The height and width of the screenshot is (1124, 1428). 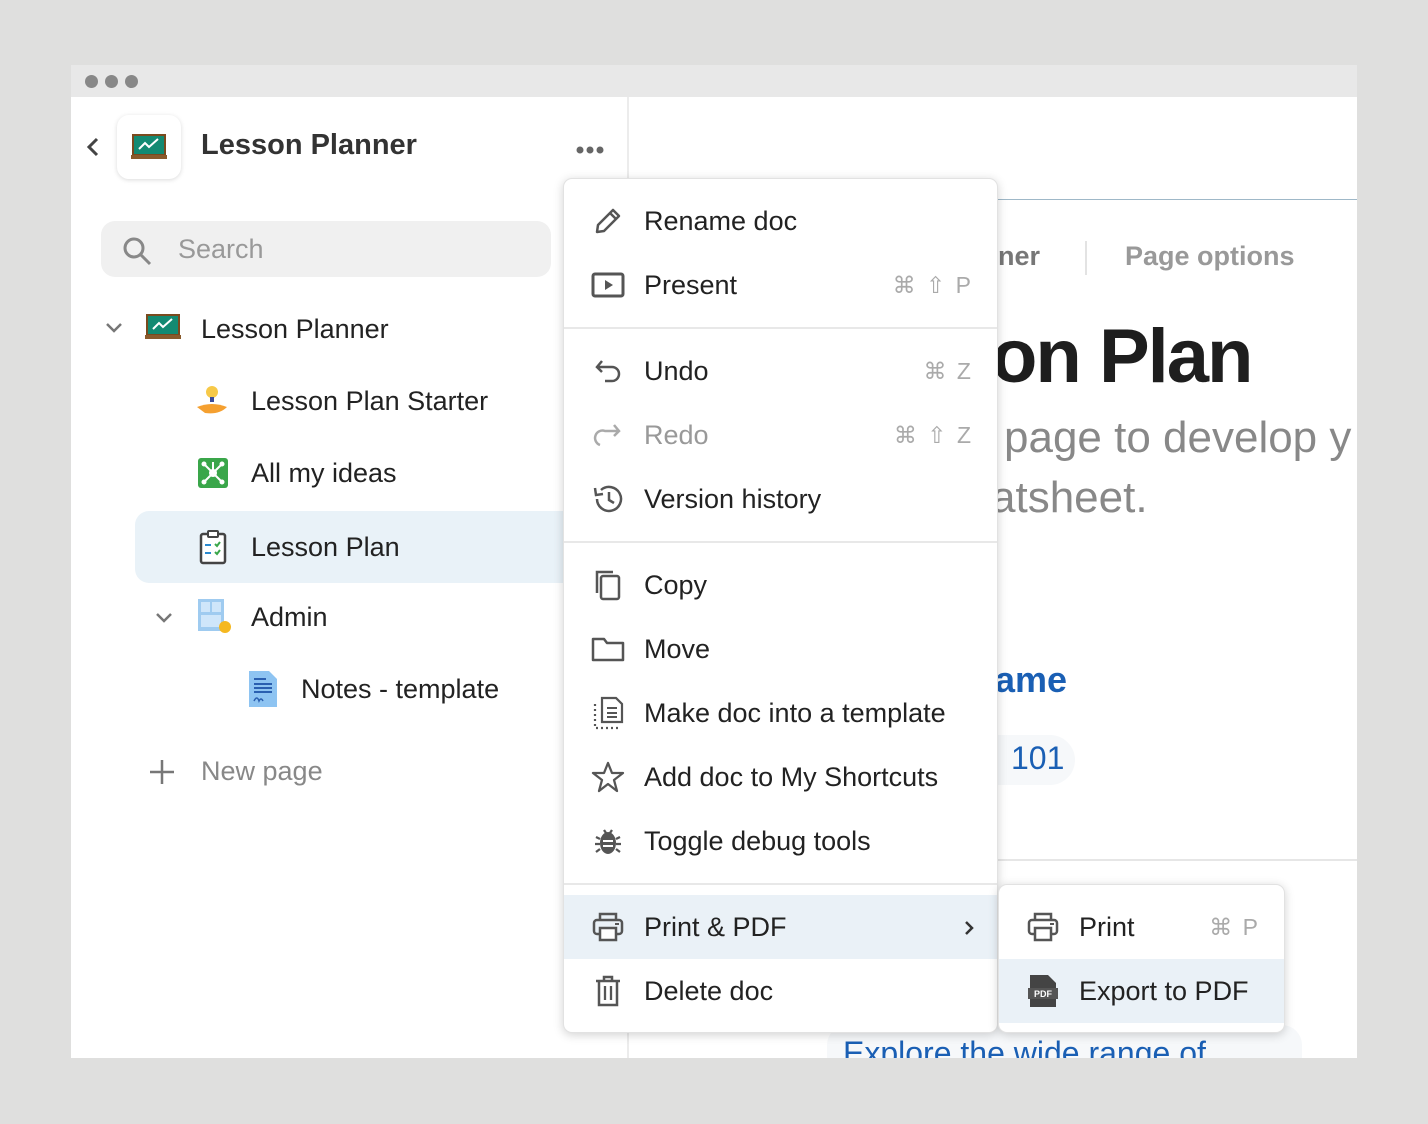 I want to click on breadcrumb: ner, so click(x=1019, y=256).